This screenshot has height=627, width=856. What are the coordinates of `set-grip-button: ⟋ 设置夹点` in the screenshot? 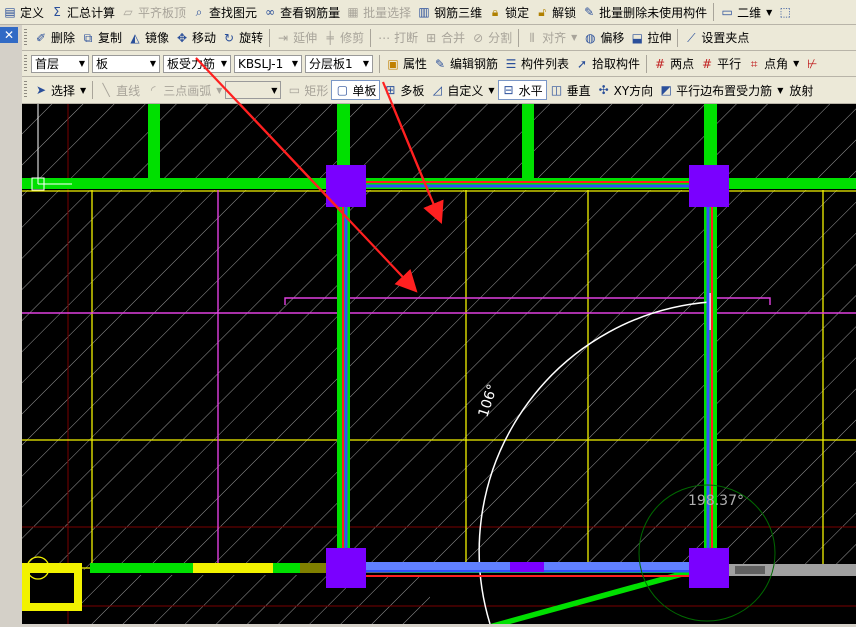 It's located at (716, 38).